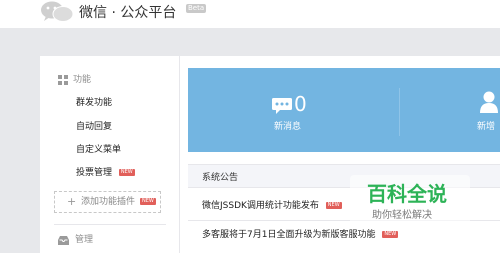 Image resolution: width=500 pixels, height=253 pixels. What do you see at coordinates (220, 178) in the screenshot?
I see `notice-title: 系统公告` at bounding box center [220, 178].